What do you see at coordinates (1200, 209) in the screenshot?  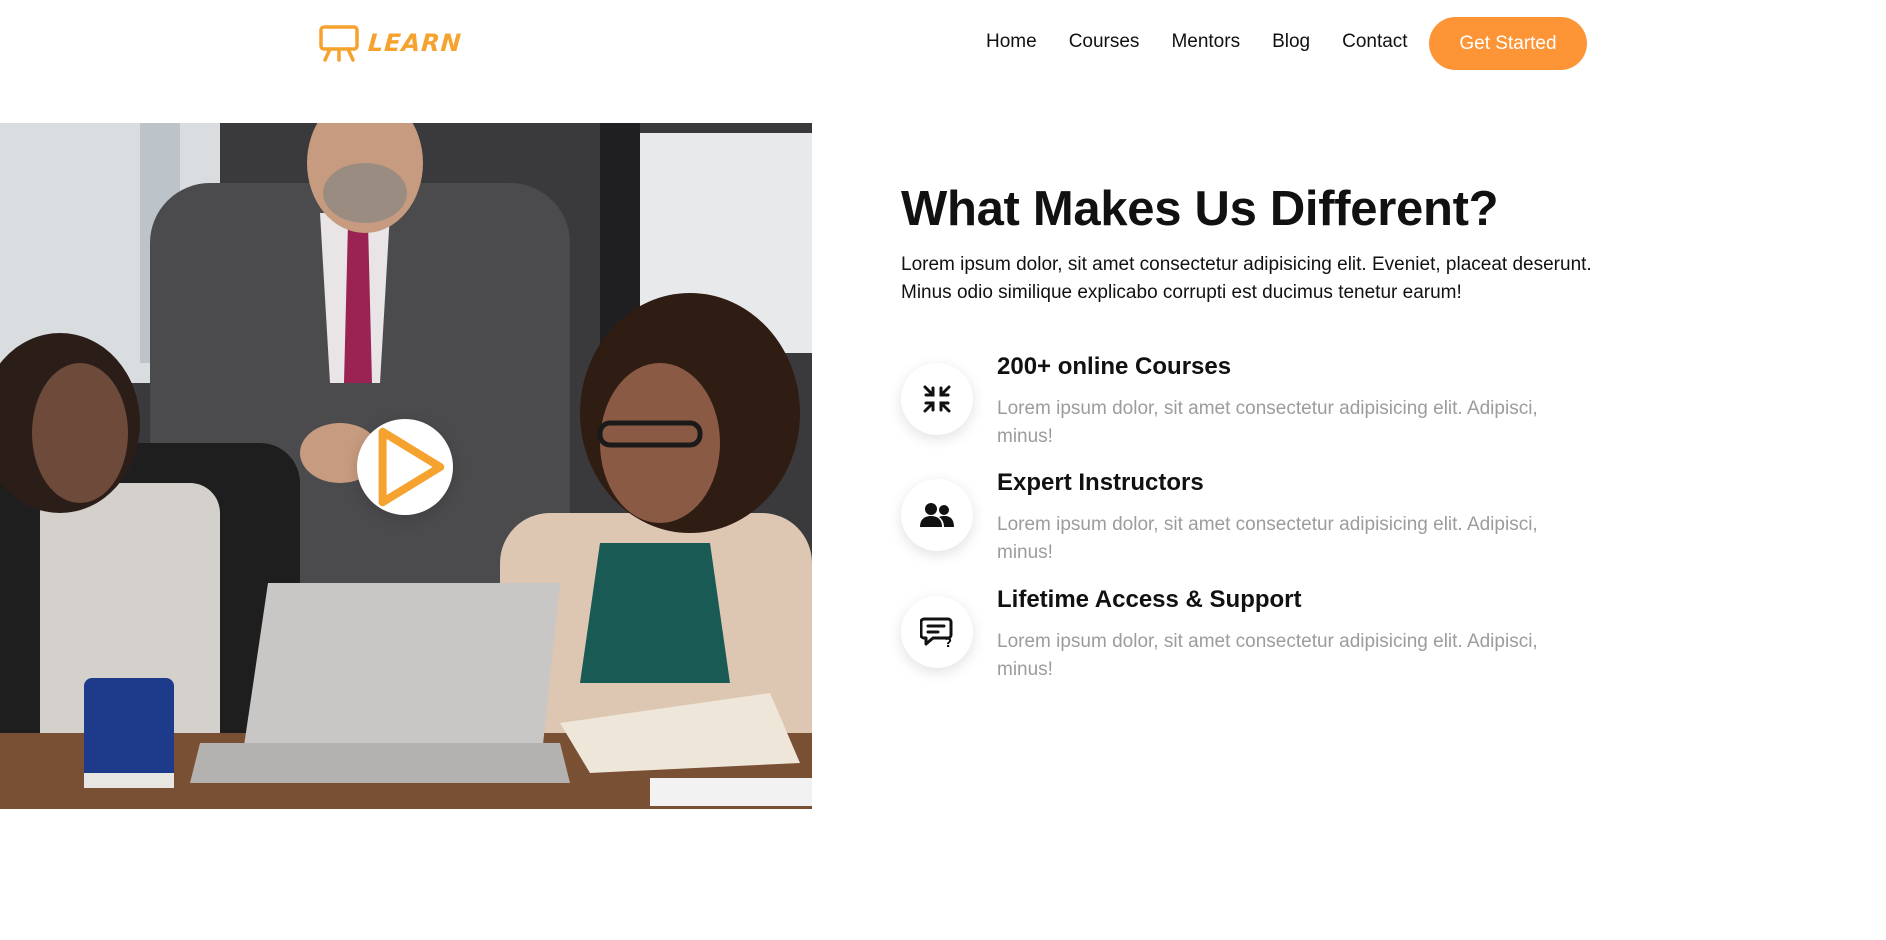 I see `section-heading: What Makes Us Different?` at bounding box center [1200, 209].